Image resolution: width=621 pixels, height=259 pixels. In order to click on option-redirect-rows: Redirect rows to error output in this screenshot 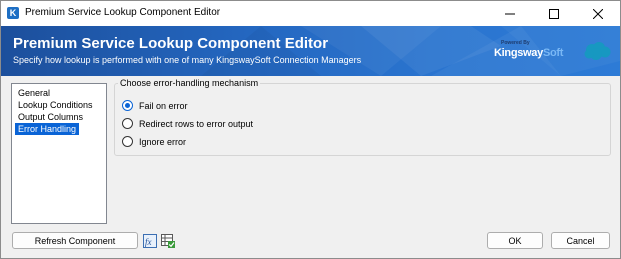, I will do `click(187, 123)`.